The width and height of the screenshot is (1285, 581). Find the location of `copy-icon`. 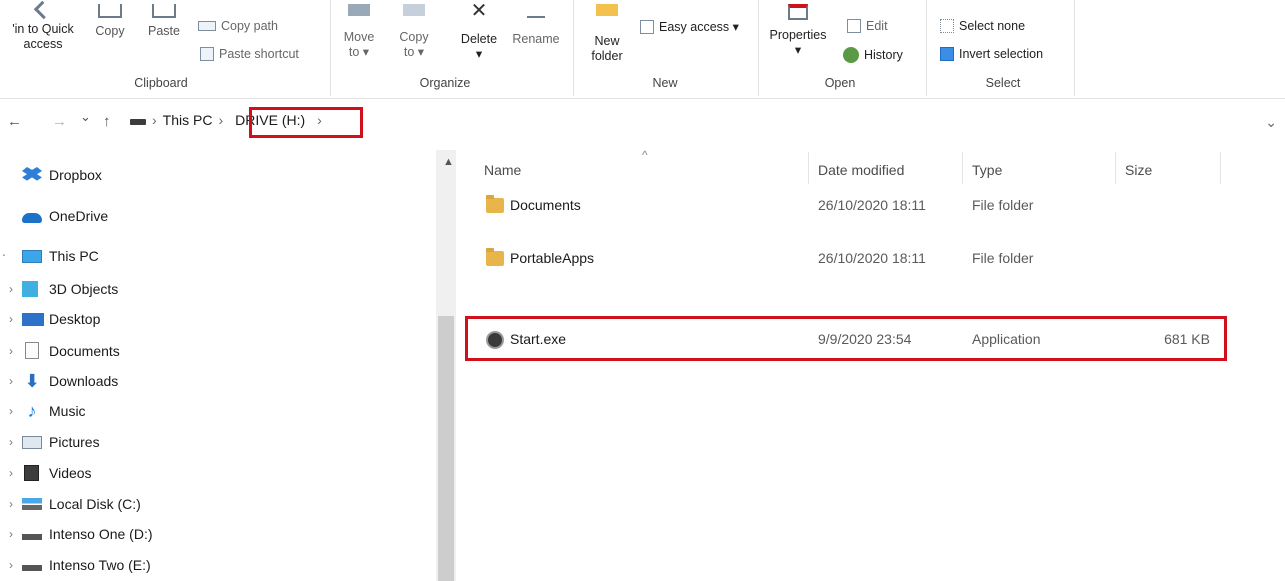

copy-icon is located at coordinates (110, 11).